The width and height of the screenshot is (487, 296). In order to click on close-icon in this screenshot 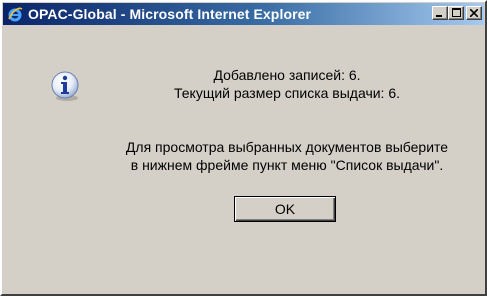, I will do `click(474, 13)`.